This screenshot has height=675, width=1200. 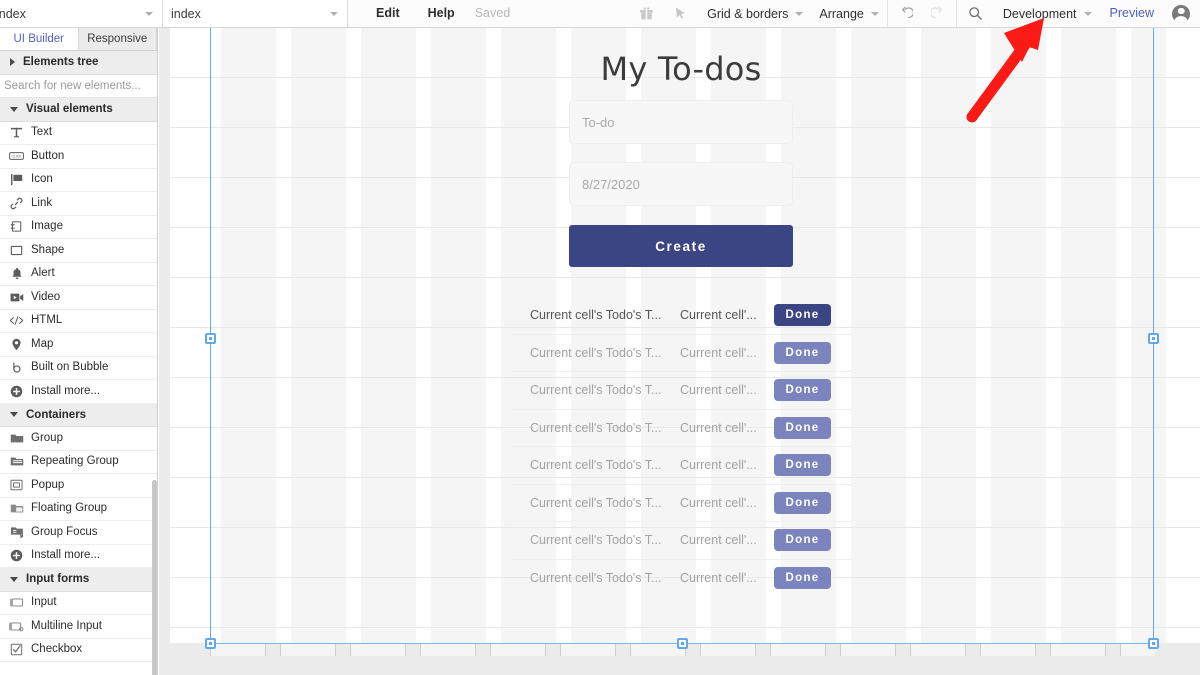 What do you see at coordinates (78, 274) in the screenshot?
I see `element-alert: Alert` at bounding box center [78, 274].